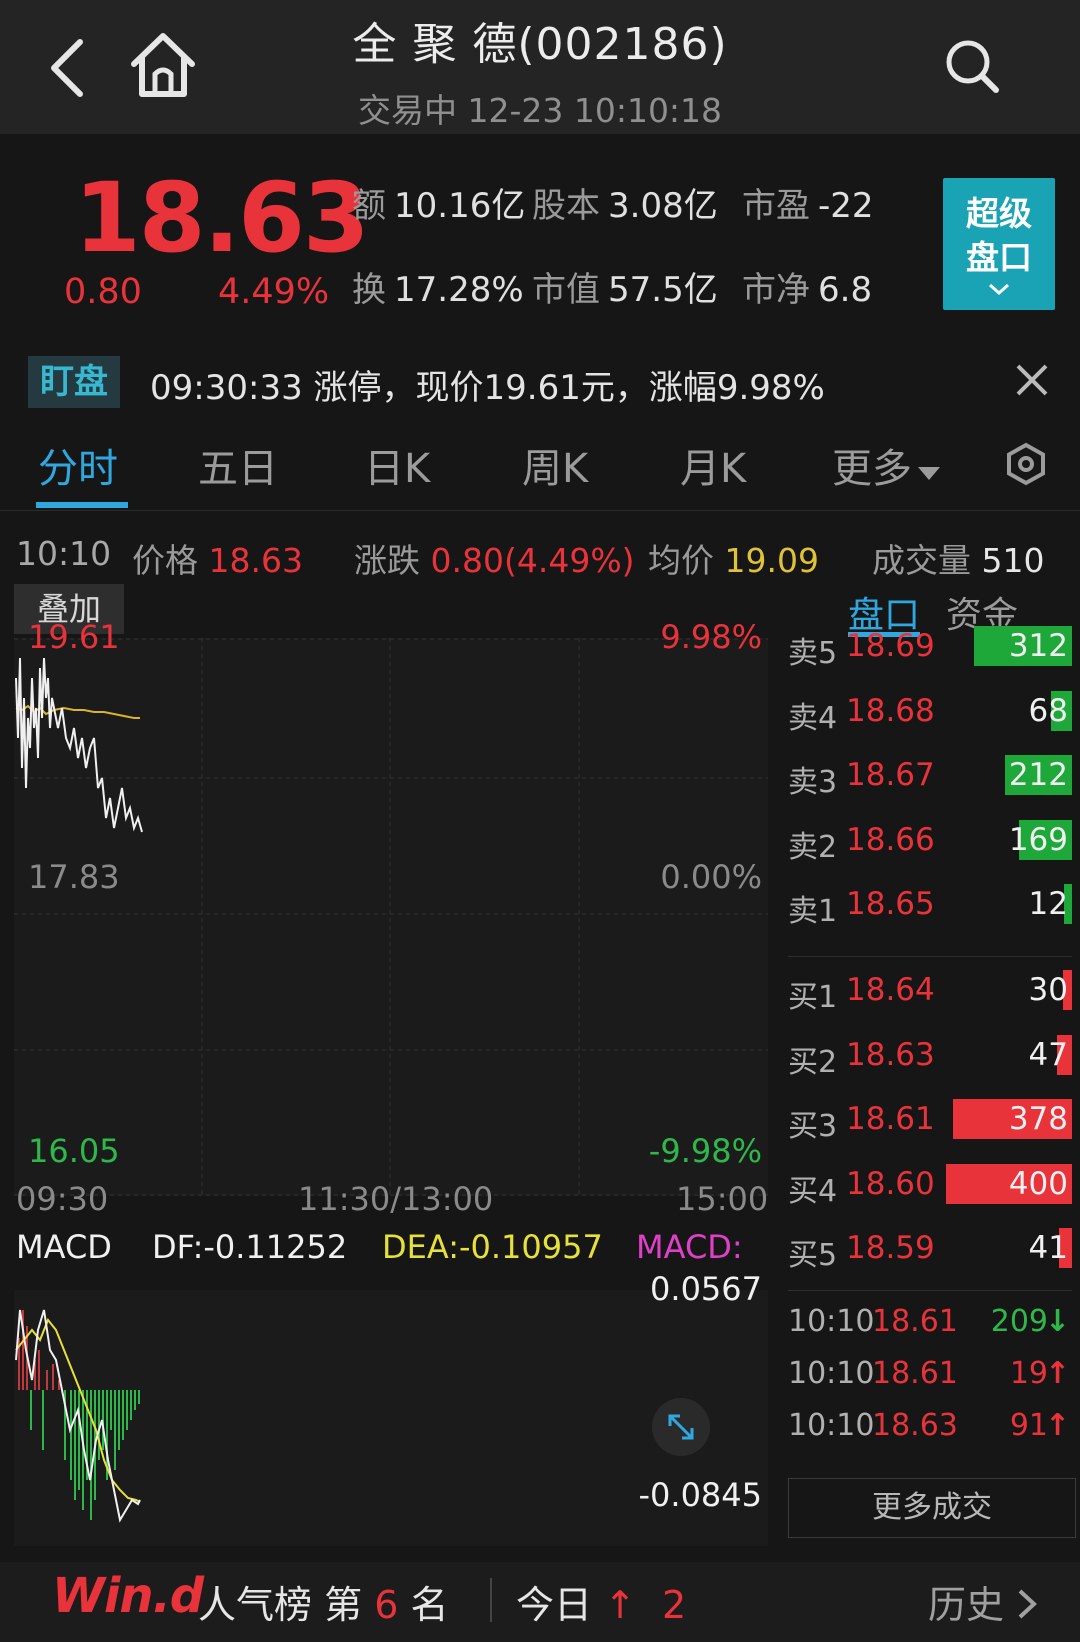 Image resolution: width=1080 pixels, height=1642 pixels. I want to click on stat-turnover: 换 17.28%, so click(438, 290).